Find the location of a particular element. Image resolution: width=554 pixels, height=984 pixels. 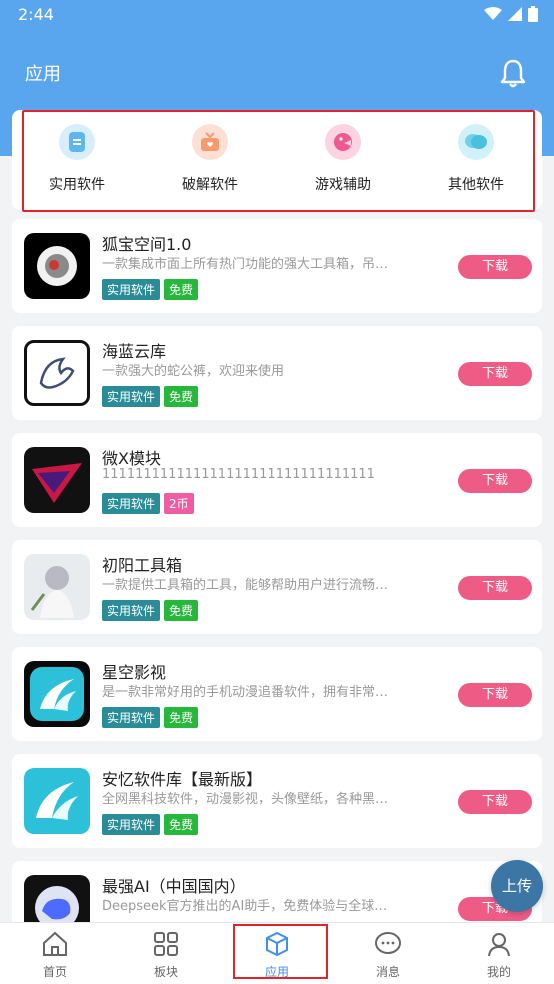

app-tags: 实用软件 2币 is located at coordinates (148, 503).